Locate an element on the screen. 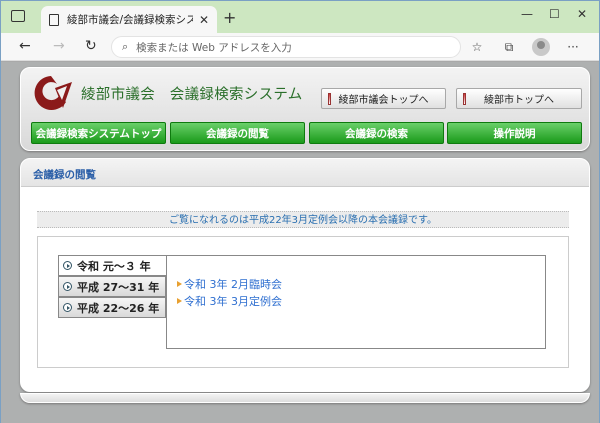 The image size is (600, 423). profile-avatar is located at coordinates (541, 47).